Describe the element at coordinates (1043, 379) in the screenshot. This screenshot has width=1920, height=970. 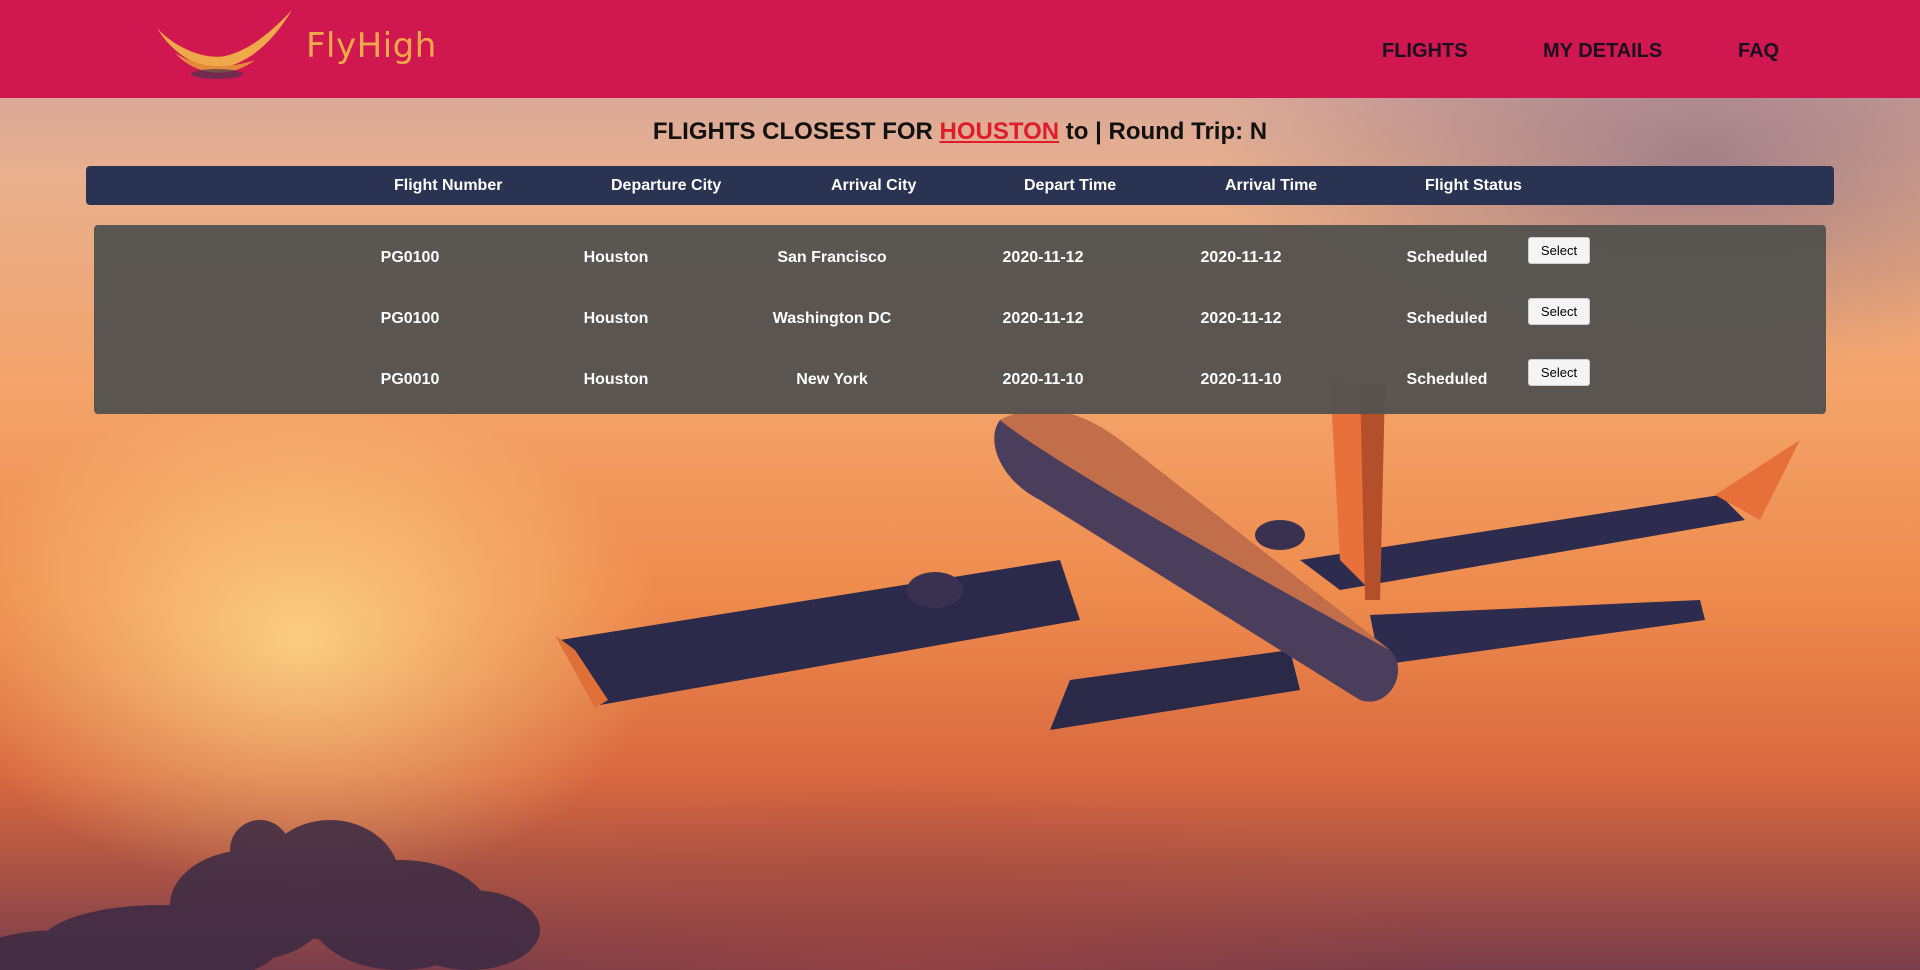
I see `depart-time-cell: 2020-11-10` at that location.